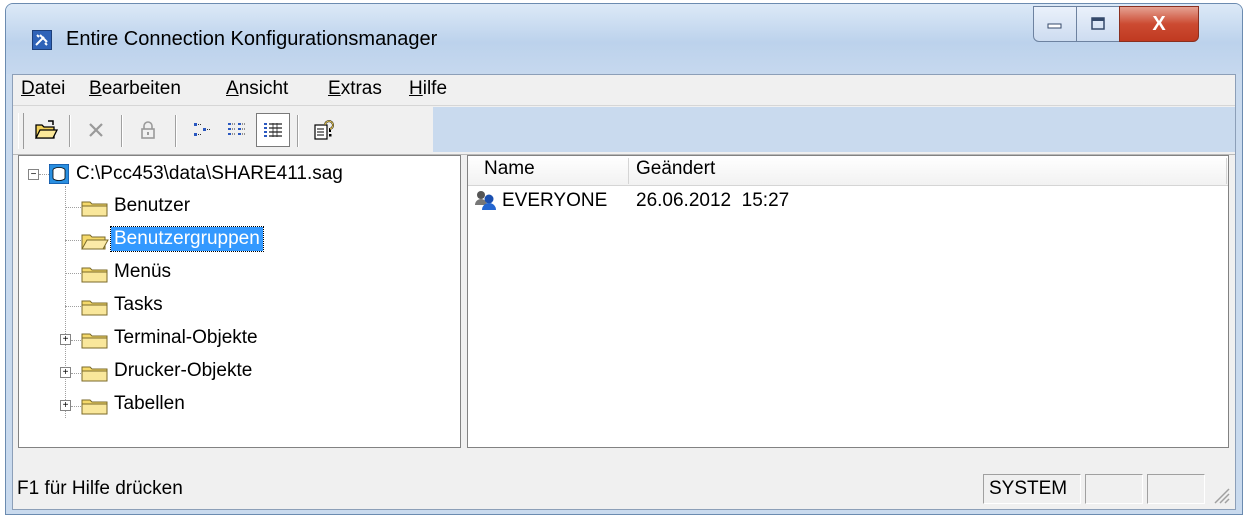  What do you see at coordinates (100, 488) in the screenshot?
I see `status-help-text: F1 für Hilfe drücken` at bounding box center [100, 488].